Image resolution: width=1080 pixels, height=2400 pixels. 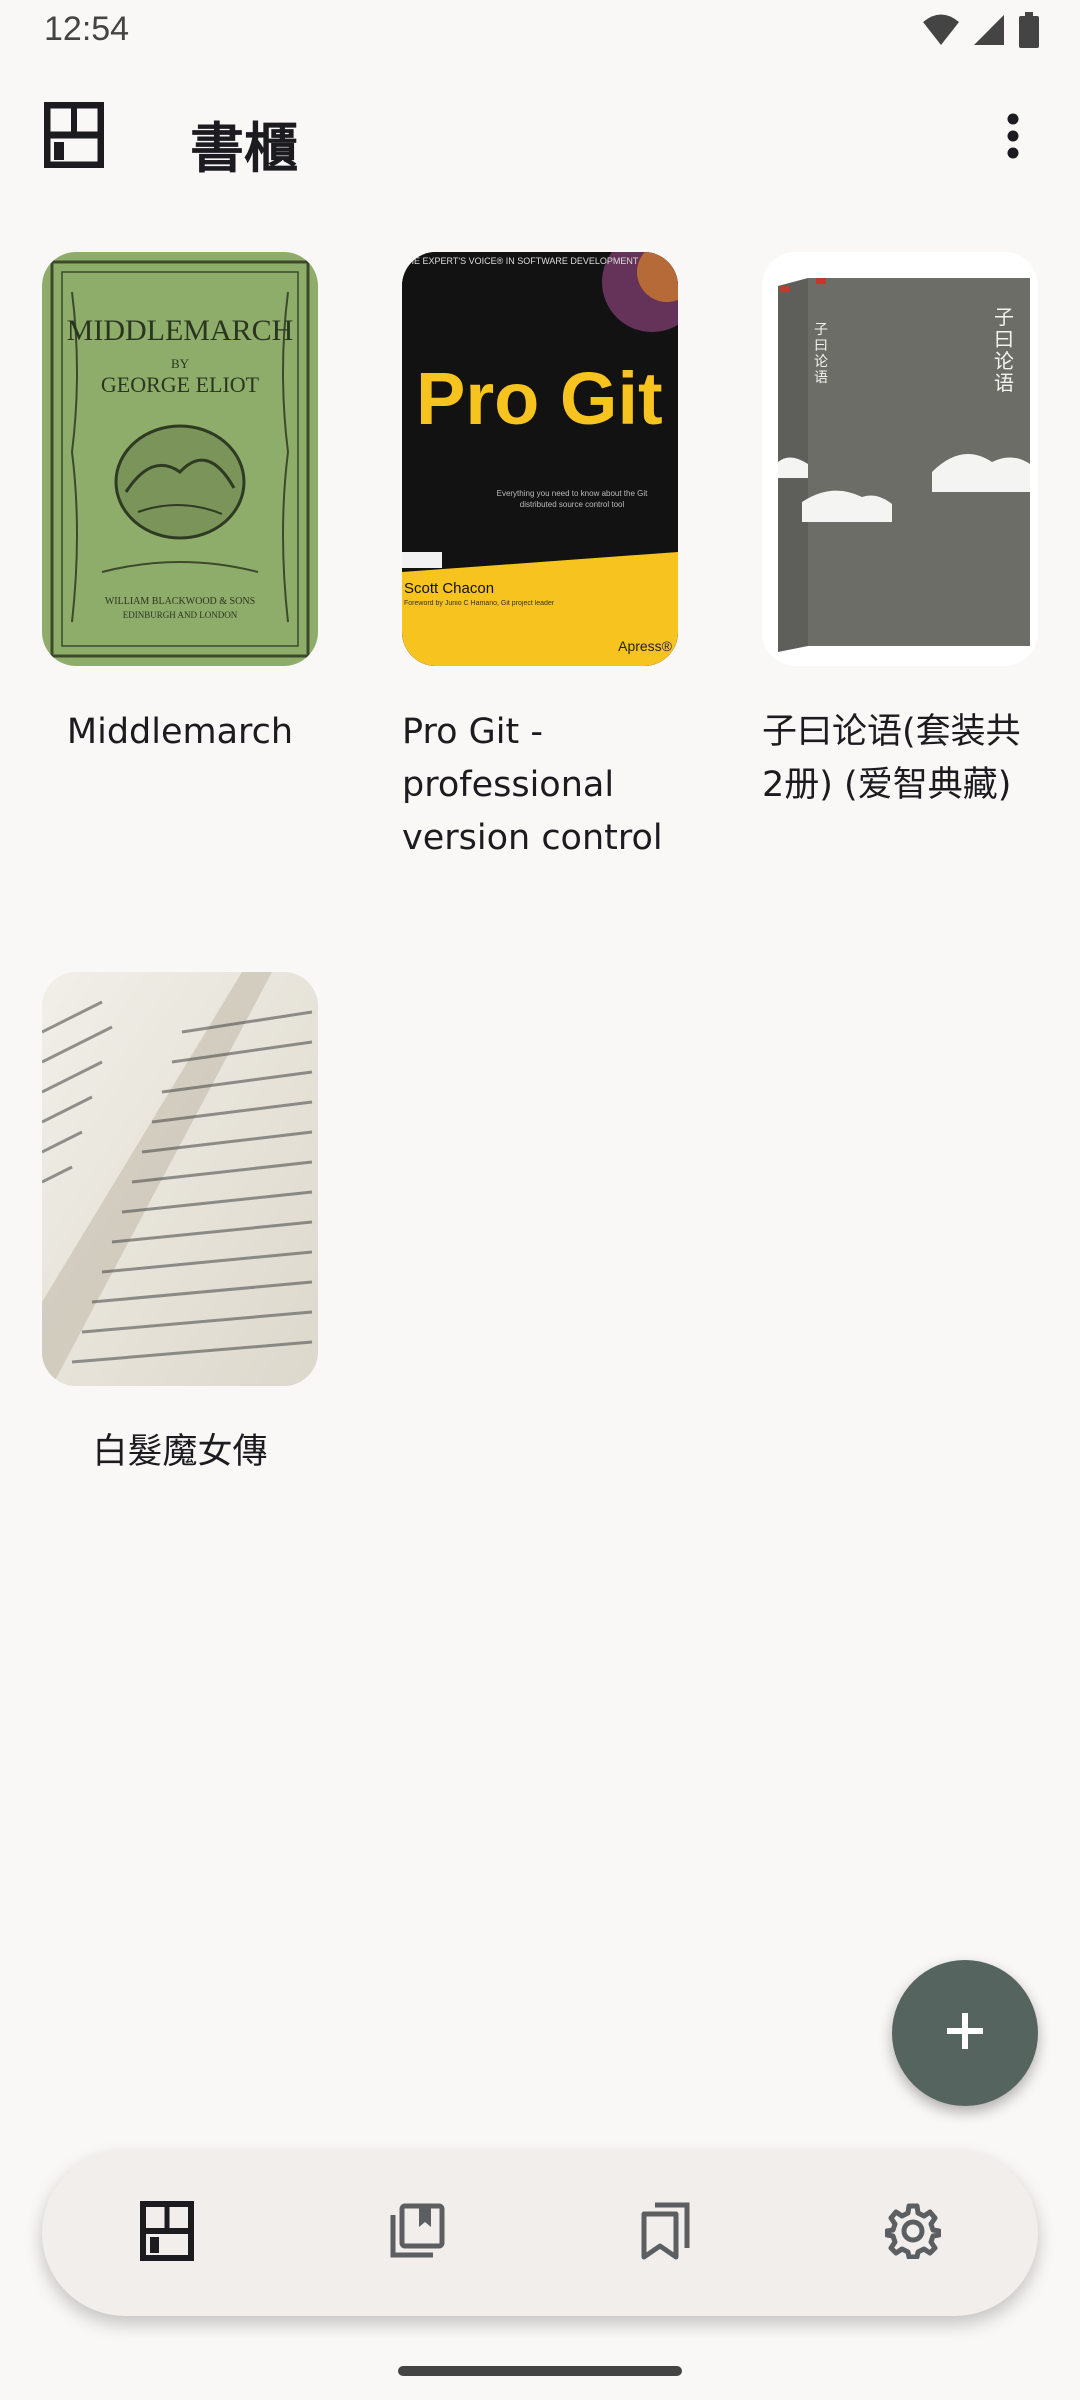 I want to click on wifi-icon, so click(x=941, y=32).